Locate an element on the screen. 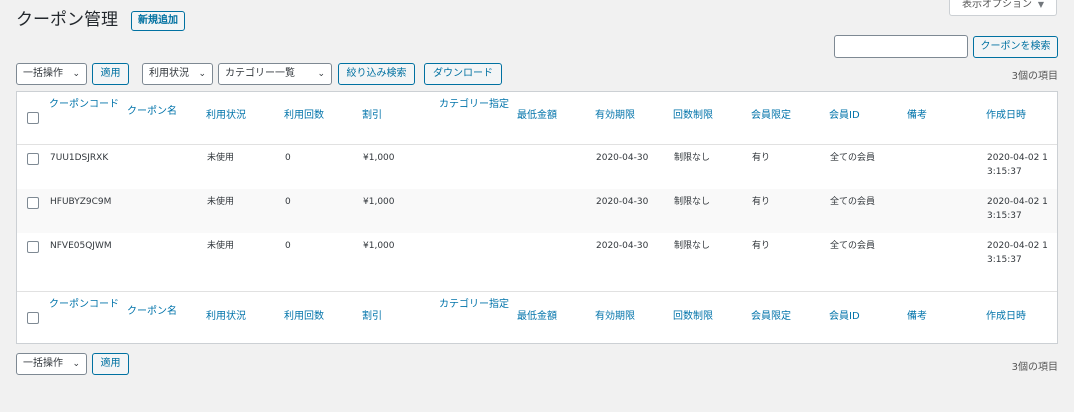 This screenshot has height=412, width=1074. coupon-search-input is located at coordinates (901, 46).